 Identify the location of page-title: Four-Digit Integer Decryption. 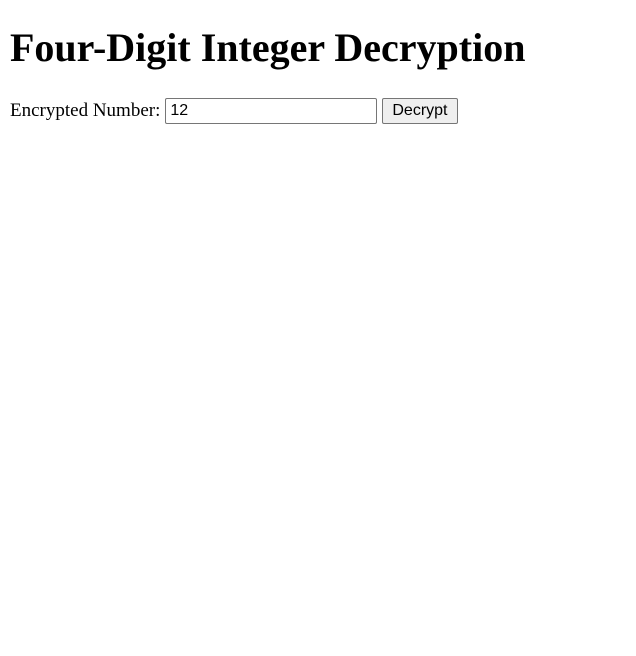
(268, 47).